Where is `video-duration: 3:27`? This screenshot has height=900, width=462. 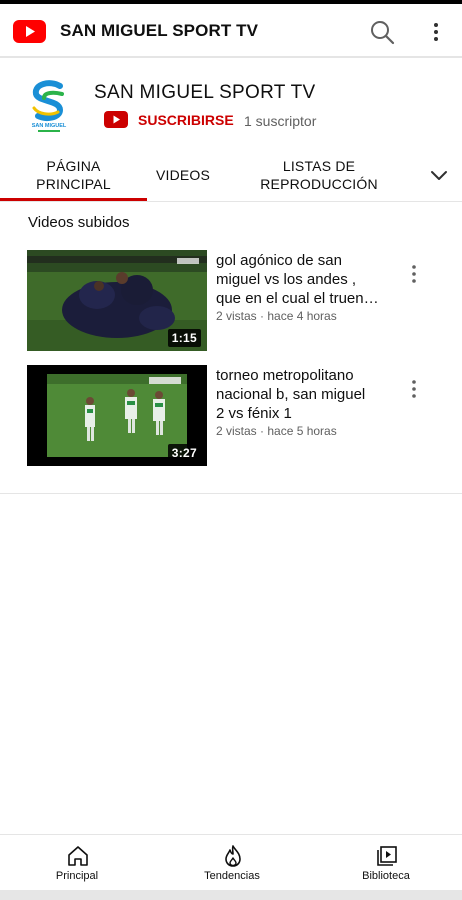
video-duration: 3:27 is located at coordinates (184, 453).